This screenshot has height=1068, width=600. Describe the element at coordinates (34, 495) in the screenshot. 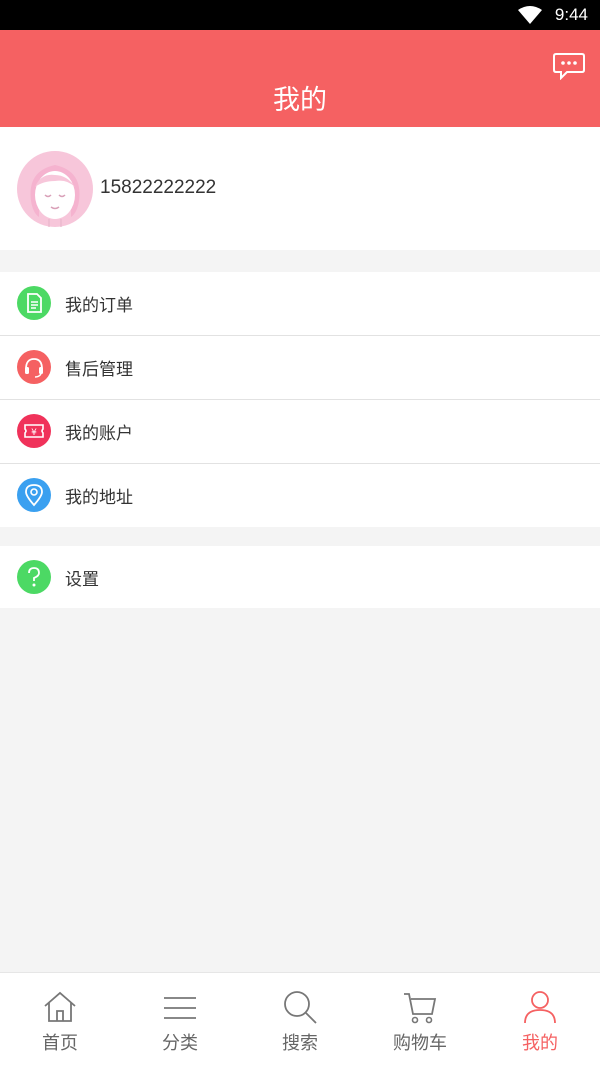

I see `location-pin-icon` at that location.